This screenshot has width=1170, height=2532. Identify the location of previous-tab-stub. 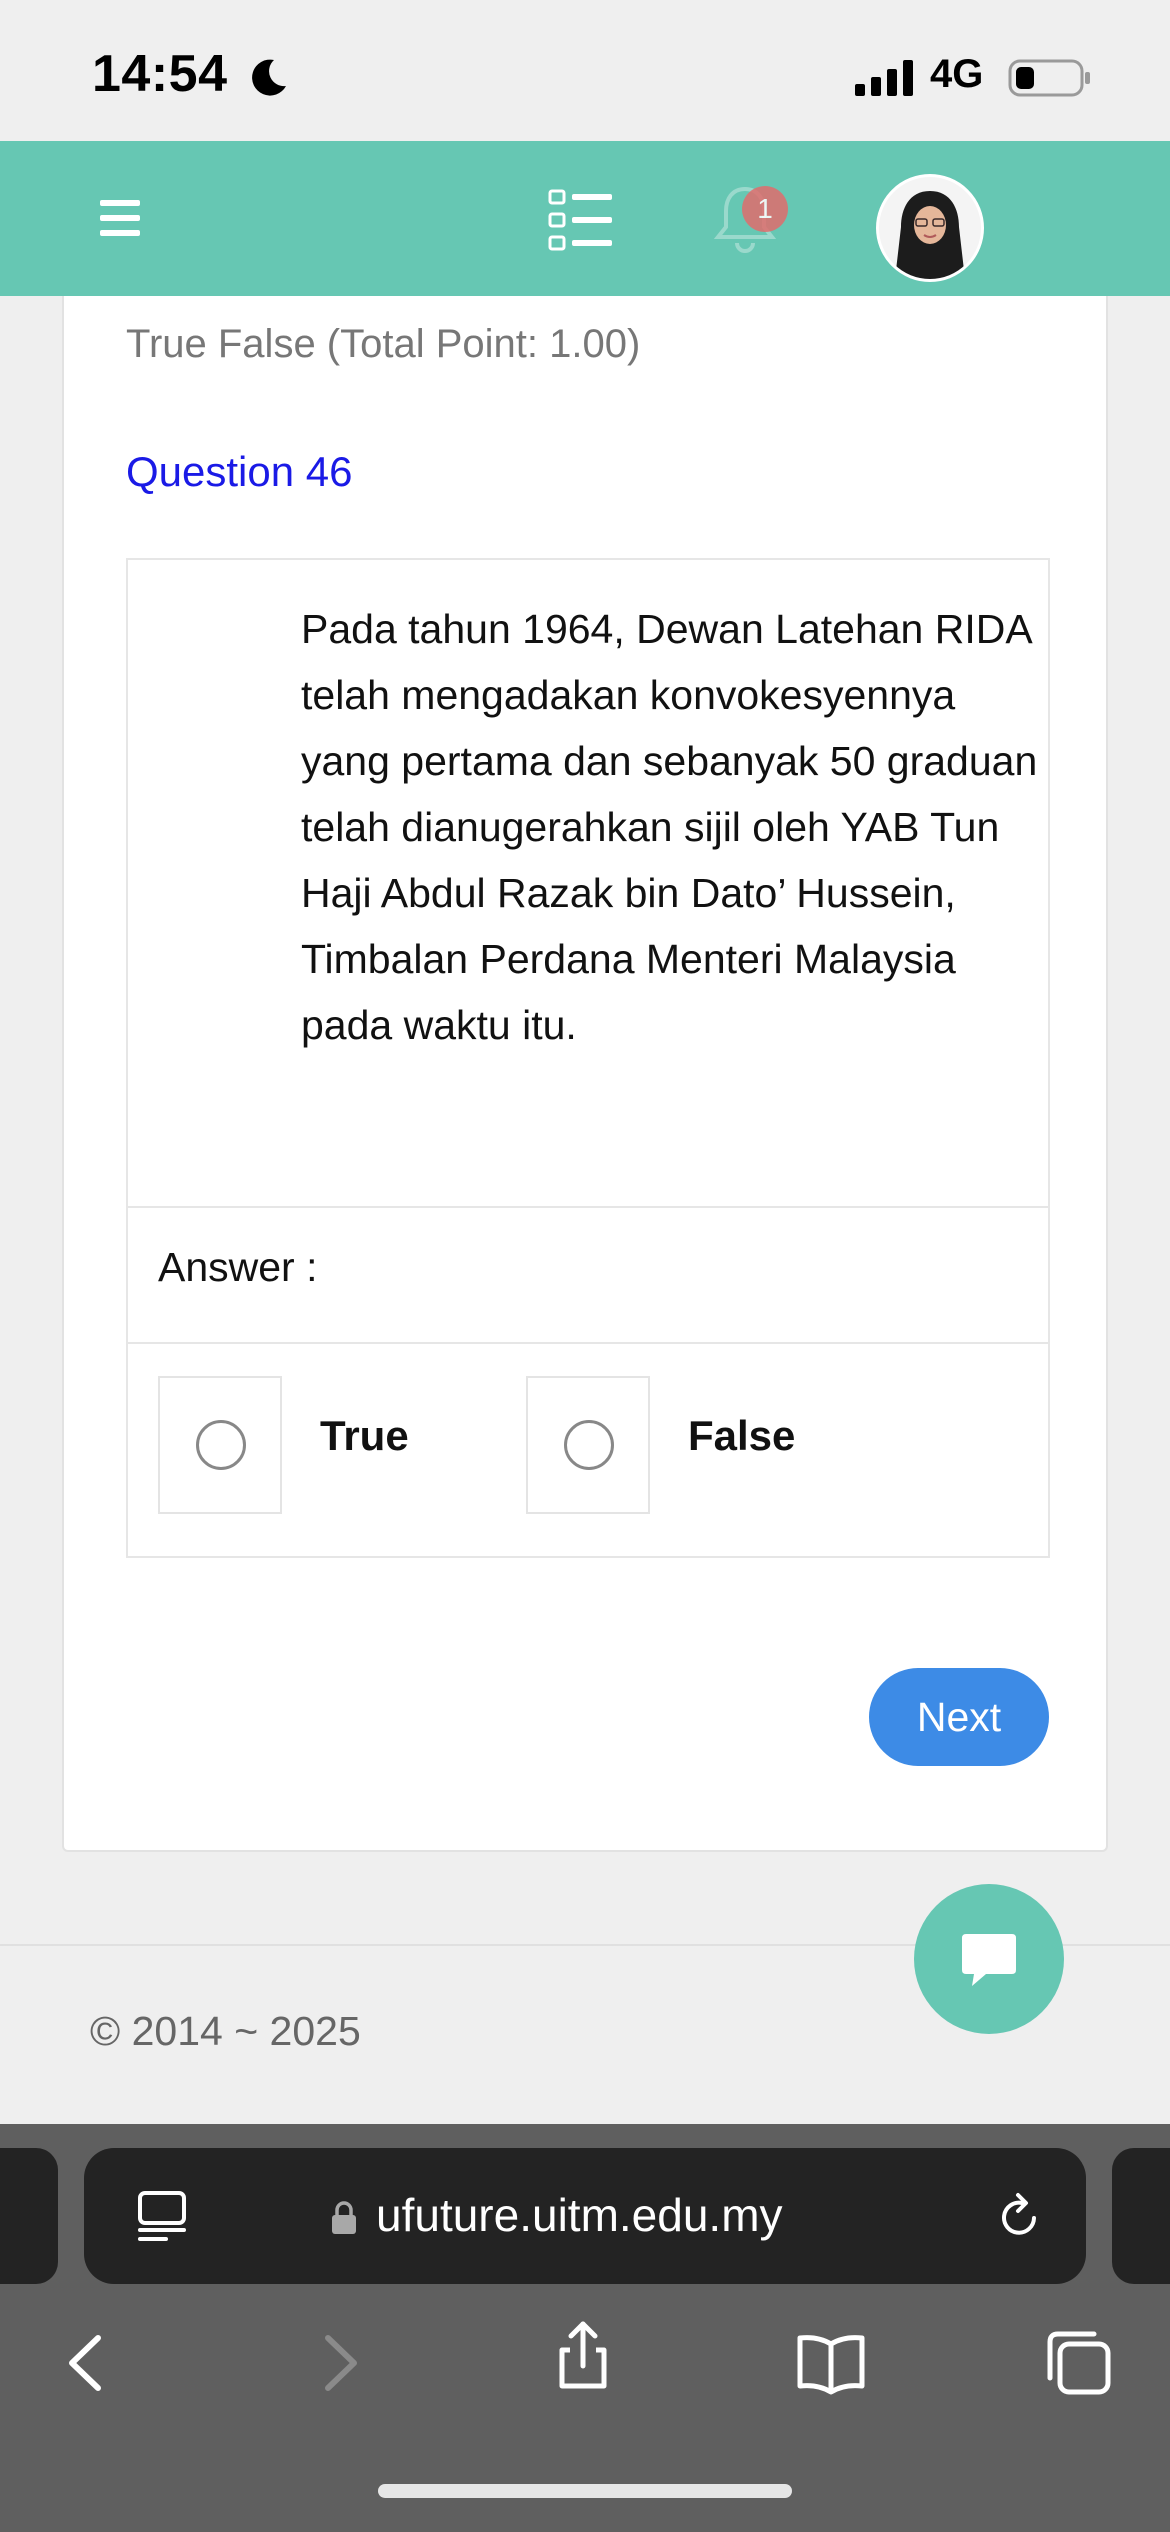
(29, 2216).